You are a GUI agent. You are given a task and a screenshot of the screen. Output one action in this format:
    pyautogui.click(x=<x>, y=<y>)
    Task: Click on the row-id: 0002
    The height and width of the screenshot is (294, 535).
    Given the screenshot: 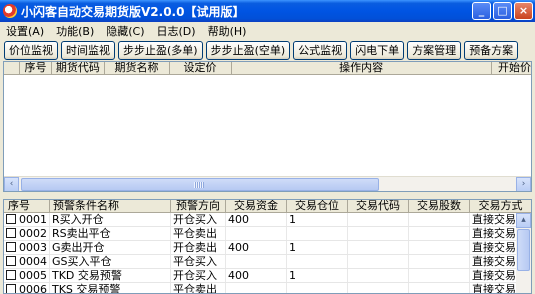 What is the action you would take?
    pyautogui.click(x=33, y=233)
    